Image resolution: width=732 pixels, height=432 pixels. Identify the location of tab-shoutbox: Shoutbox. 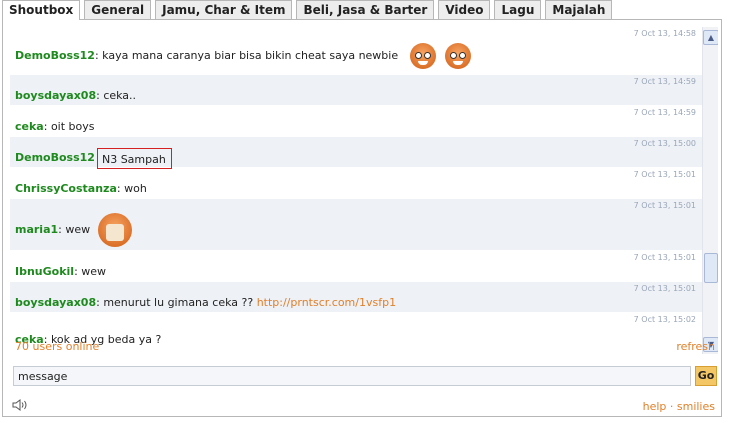
(41, 10).